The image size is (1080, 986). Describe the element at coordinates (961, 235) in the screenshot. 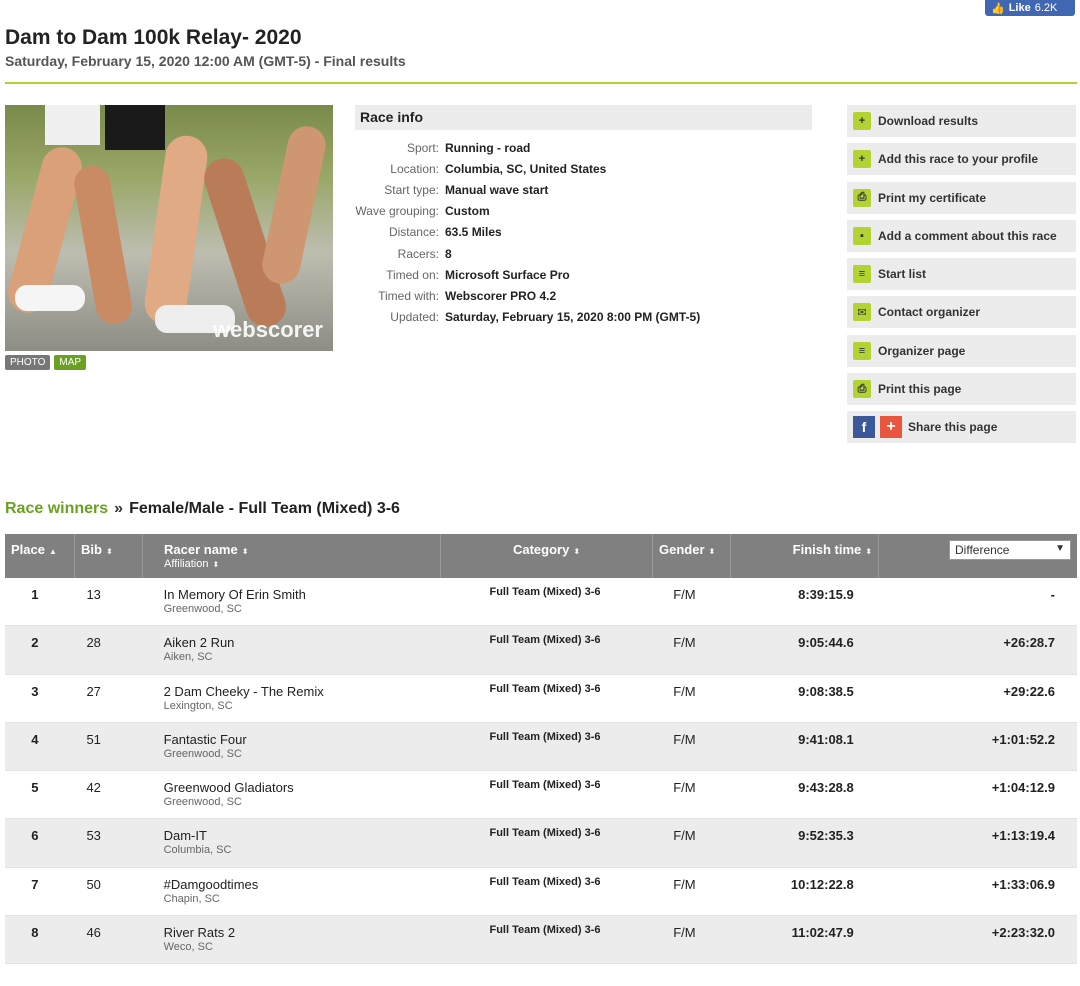

I see `add-comment-button: ▪ Add a comment about this race` at that location.